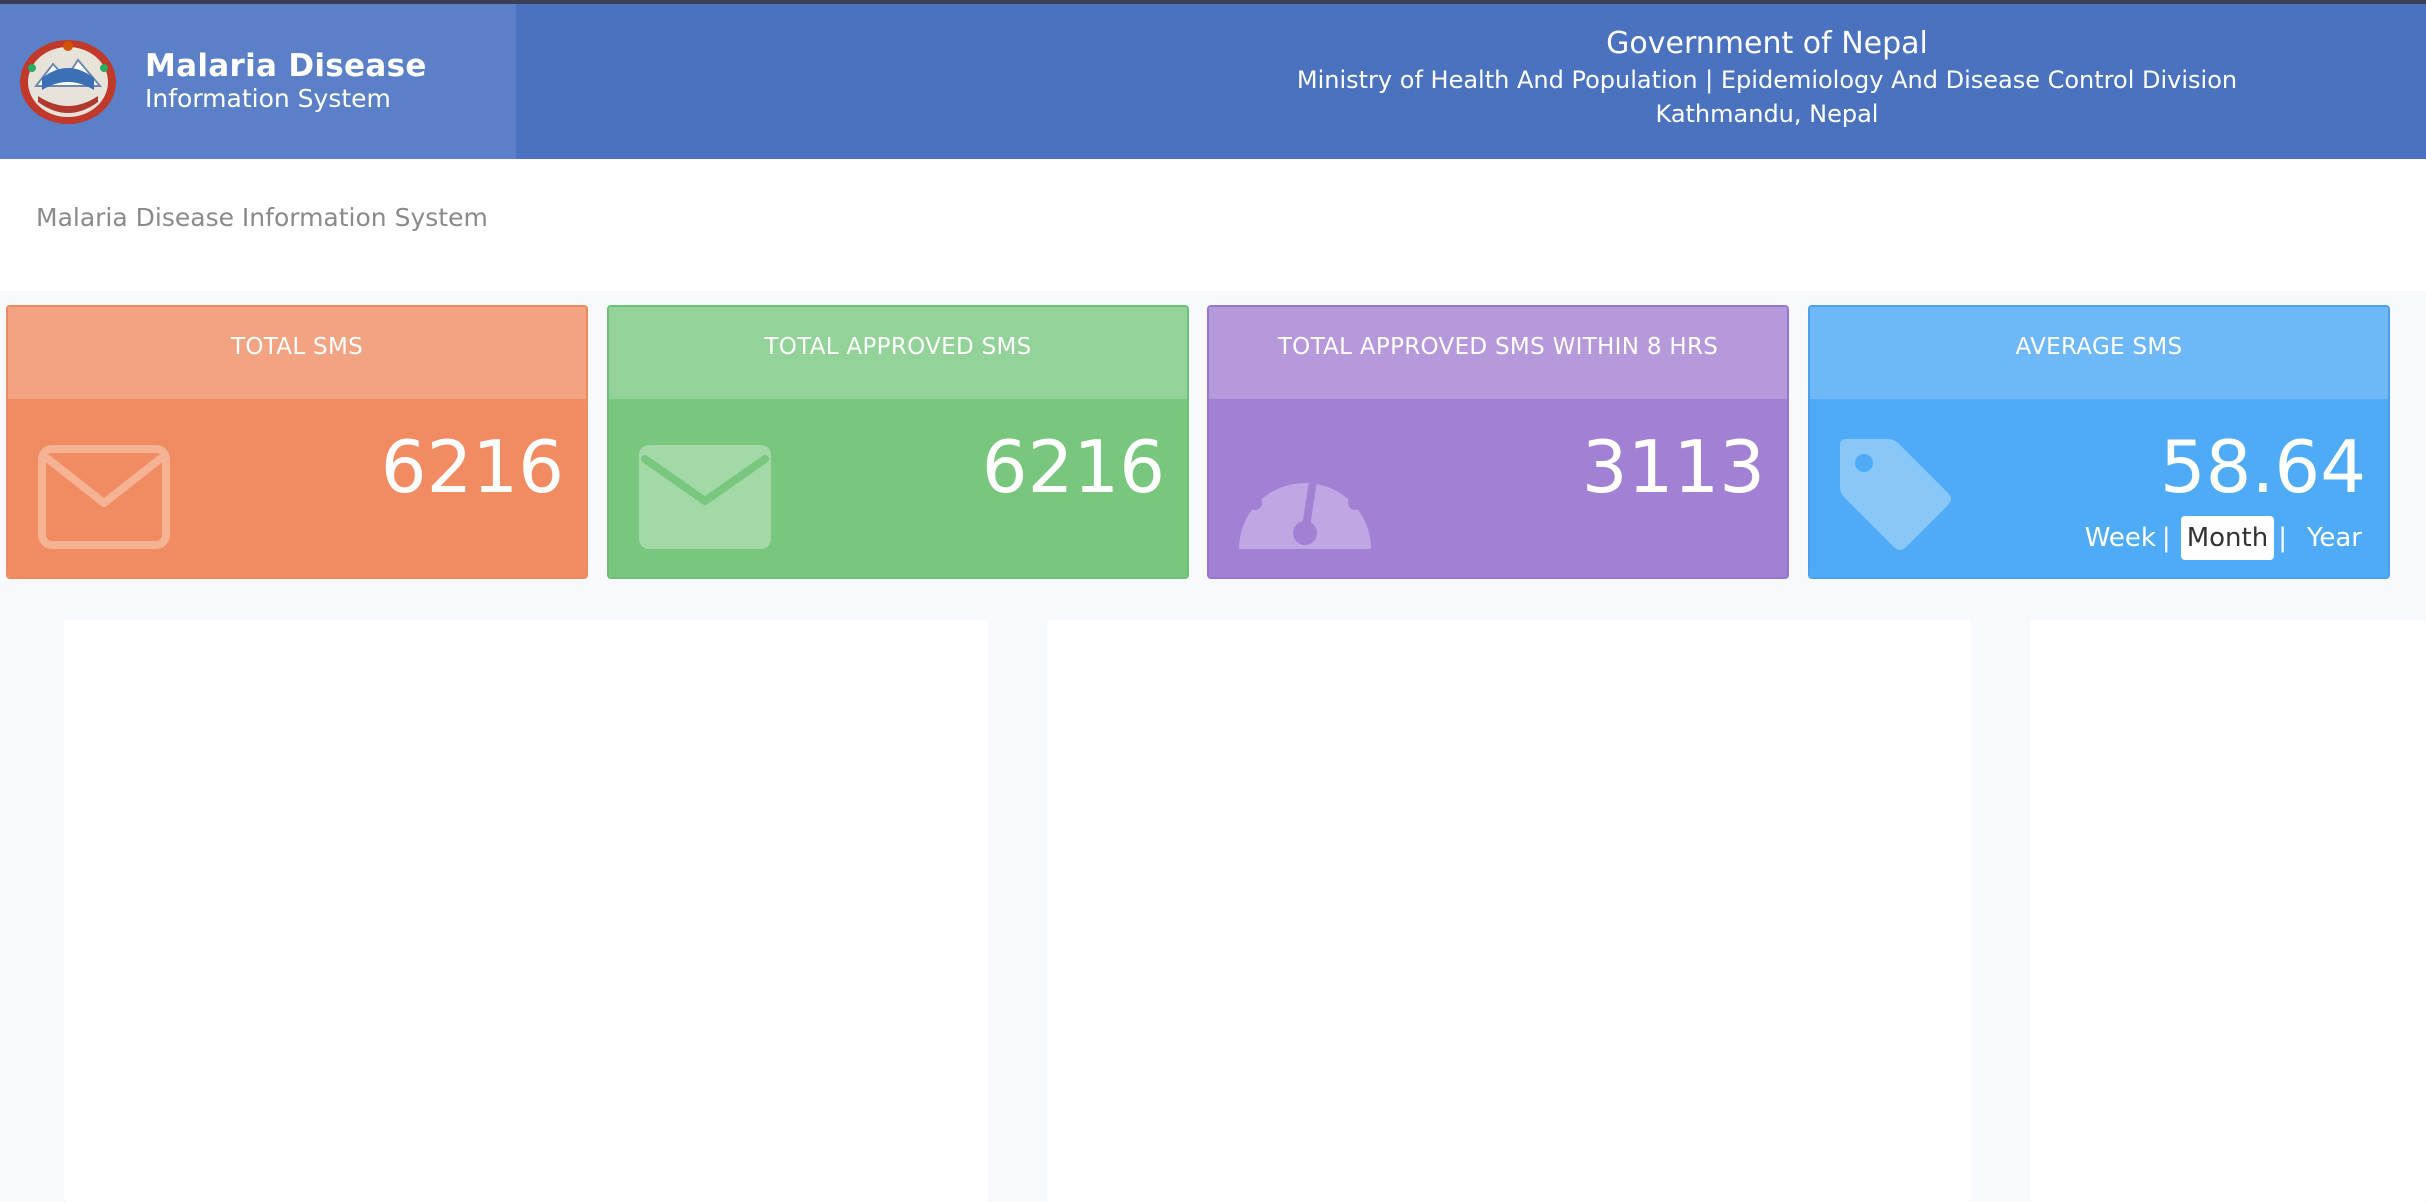 The width and height of the screenshot is (2426, 1202). Describe the element at coordinates (705, 497) in the screenshot. I see `envelope-icon` at that location.